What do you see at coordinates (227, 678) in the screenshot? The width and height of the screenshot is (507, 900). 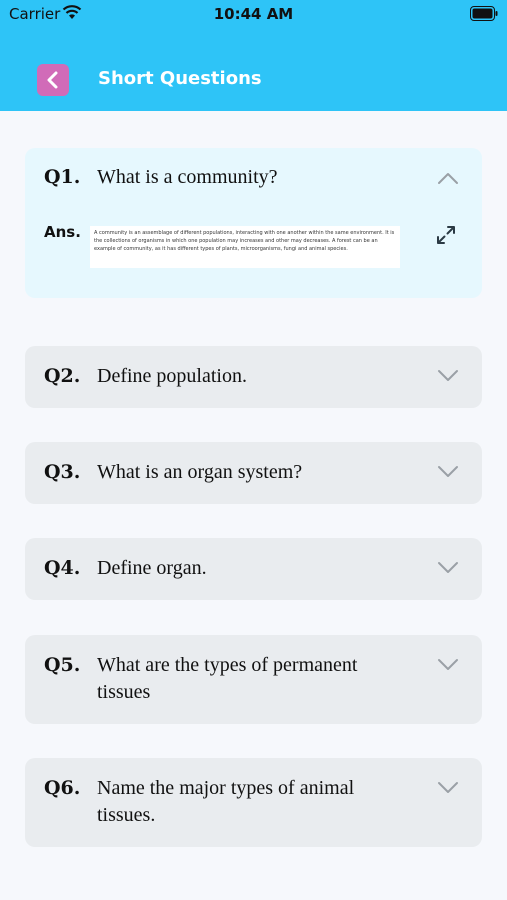 I see `question-text: What are the types of permanent tissues` at bounding box center [227, 678].